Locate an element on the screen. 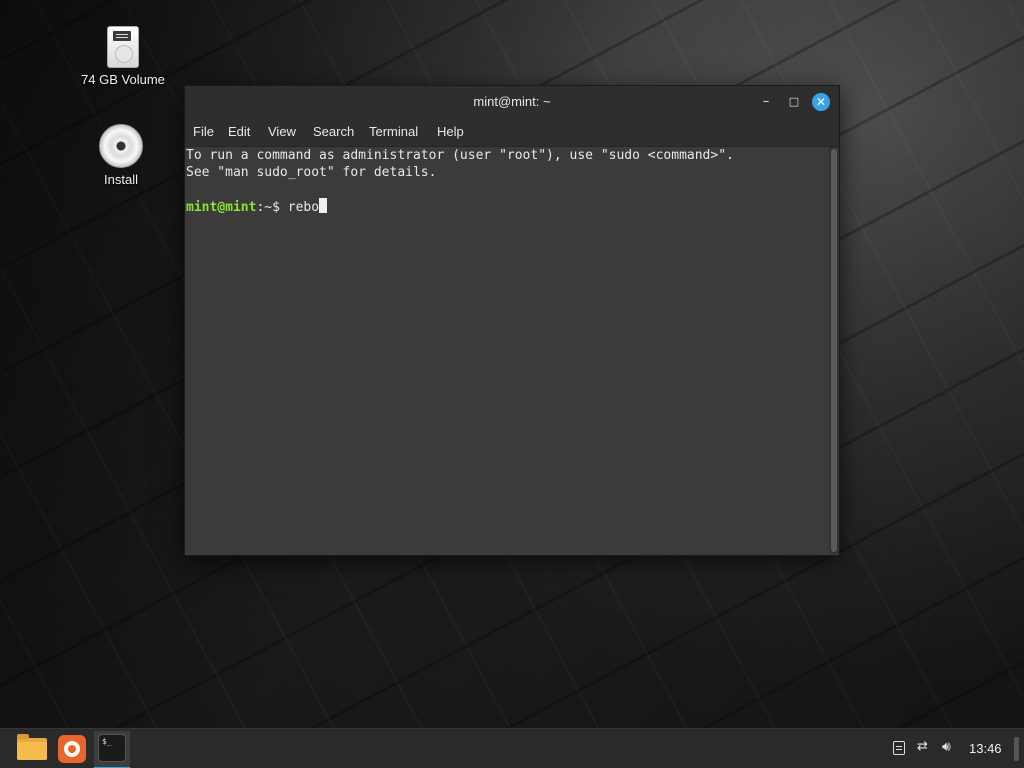 This screenshot has height=768, width=1024. clock: 13:46 is located at coordinates (985, 748).